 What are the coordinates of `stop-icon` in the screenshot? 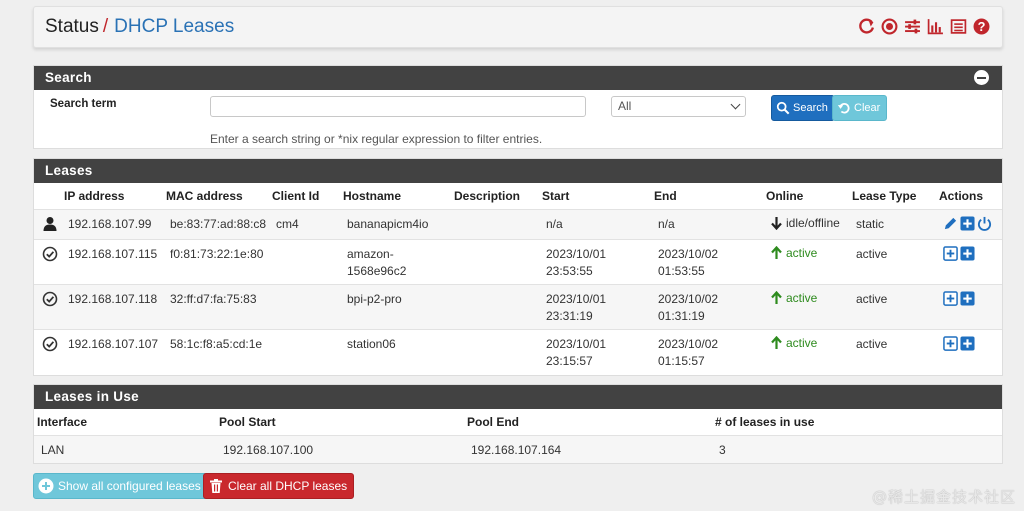 It's located at (889, 26).